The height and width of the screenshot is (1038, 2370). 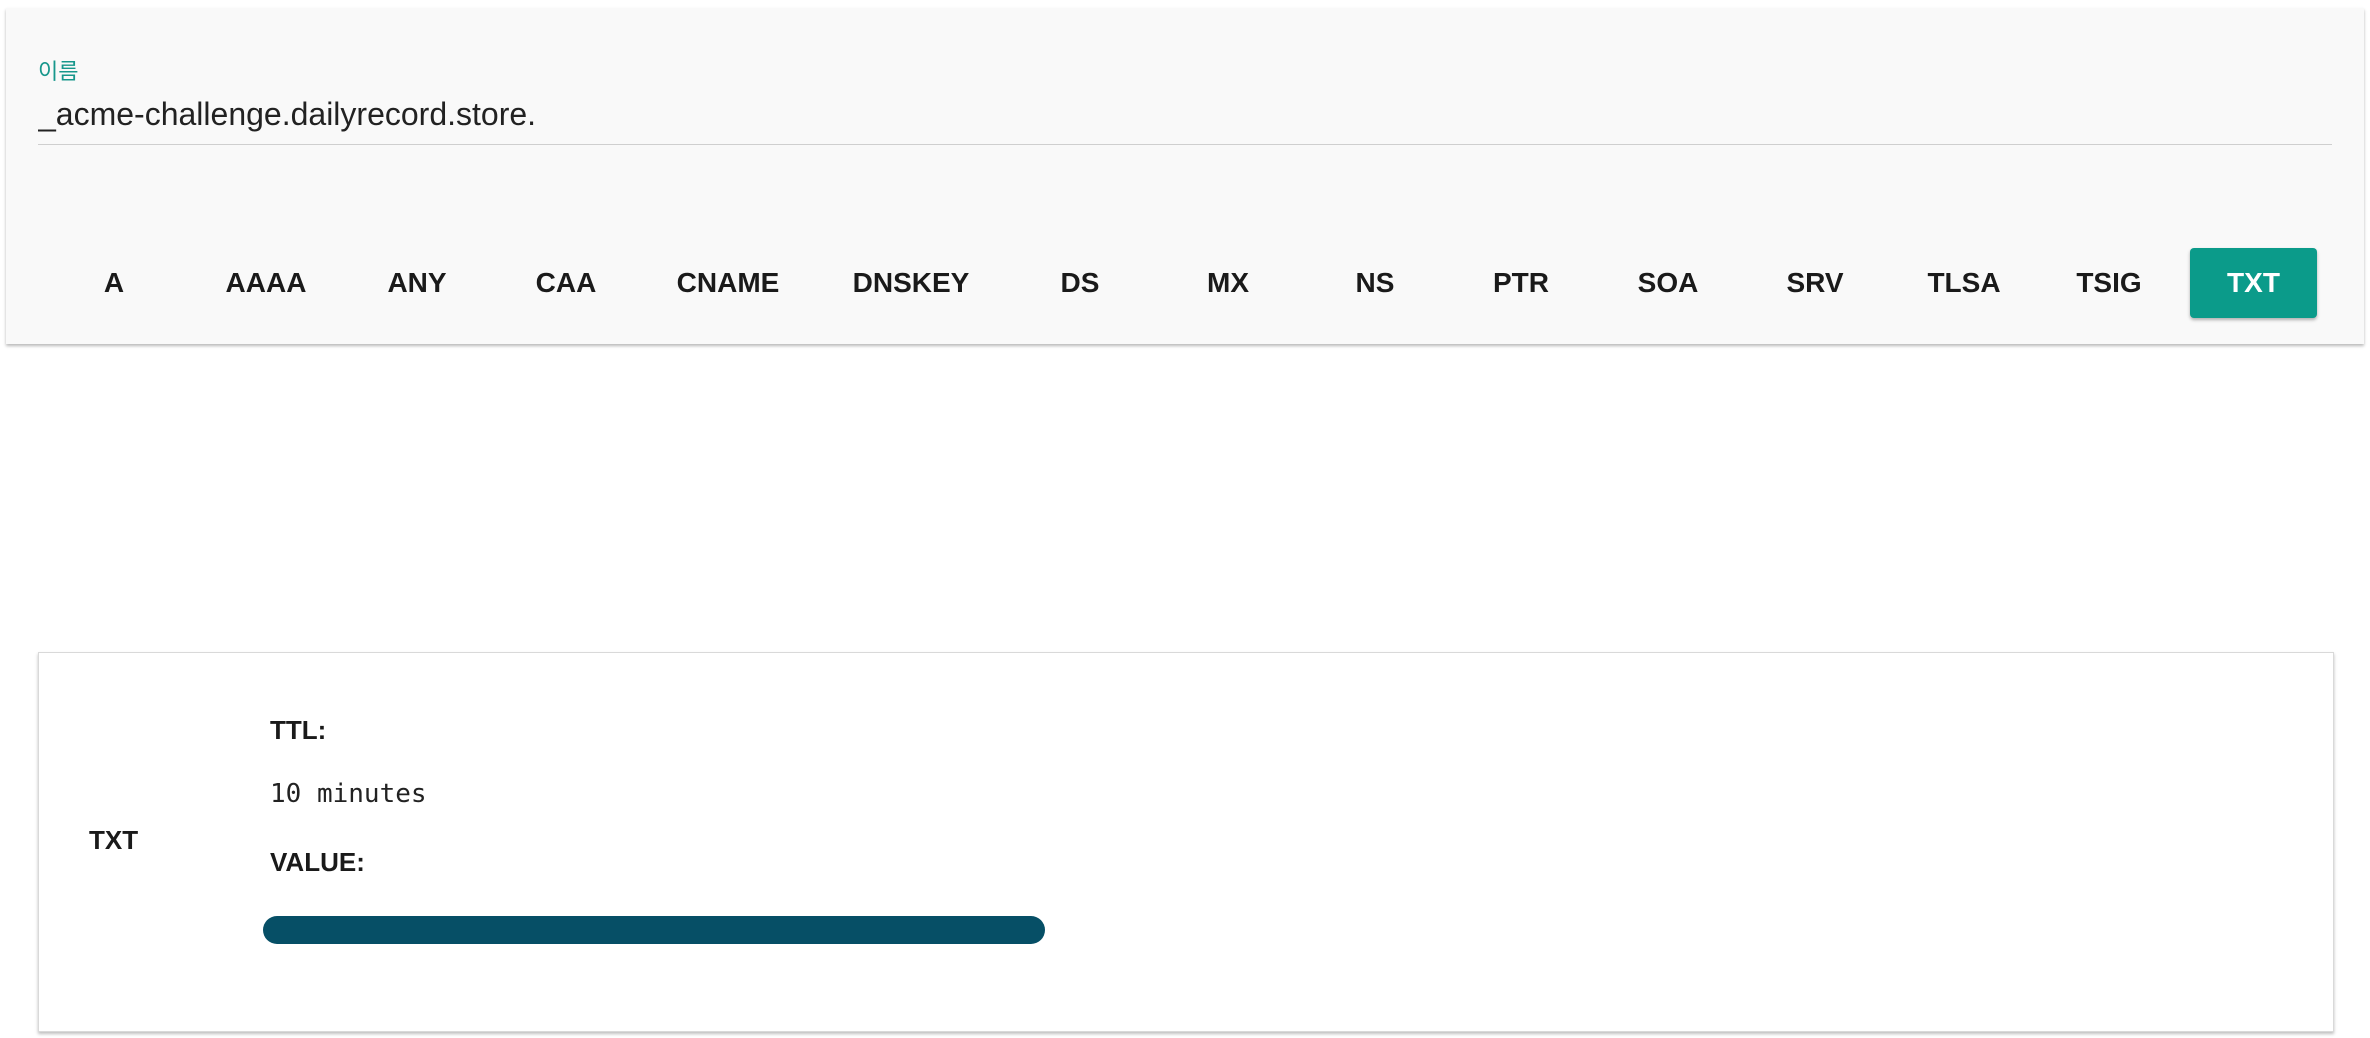 I want to click on type-button-any: ANY, so click(x=417, y=283).